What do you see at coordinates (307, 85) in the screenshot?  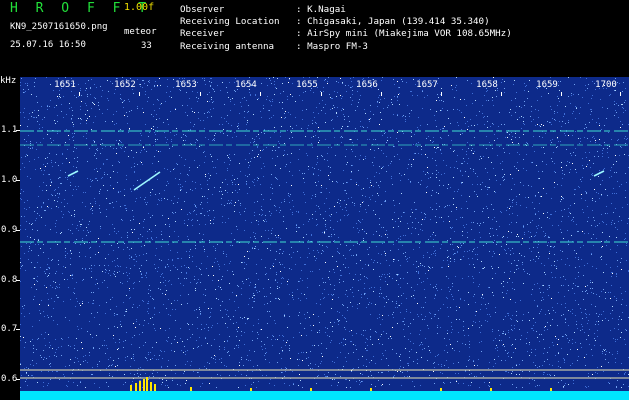 I see `x-tick-label: 1655` at bounding box center [307, 85].